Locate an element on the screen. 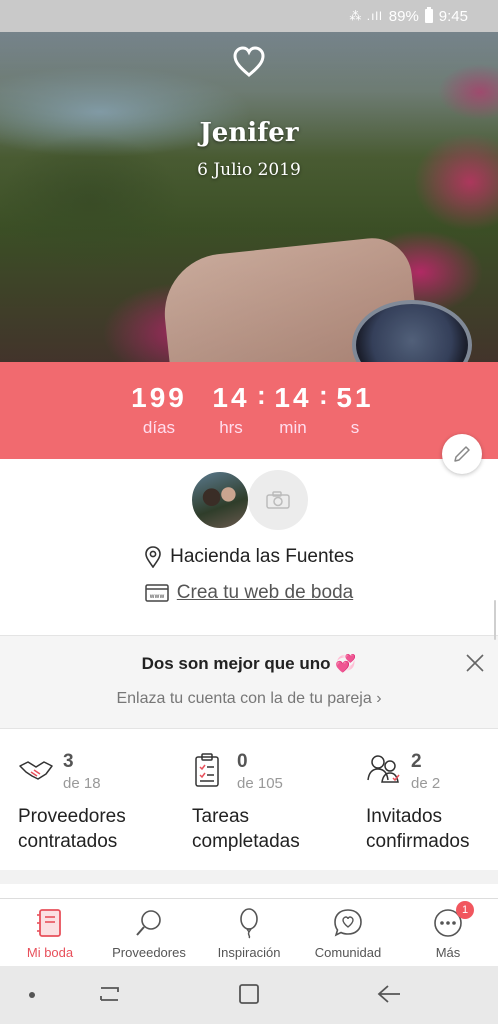 The width and height of the screenshot is (498, 1024). chat-heart-icon is located at coordinates (348, 923).